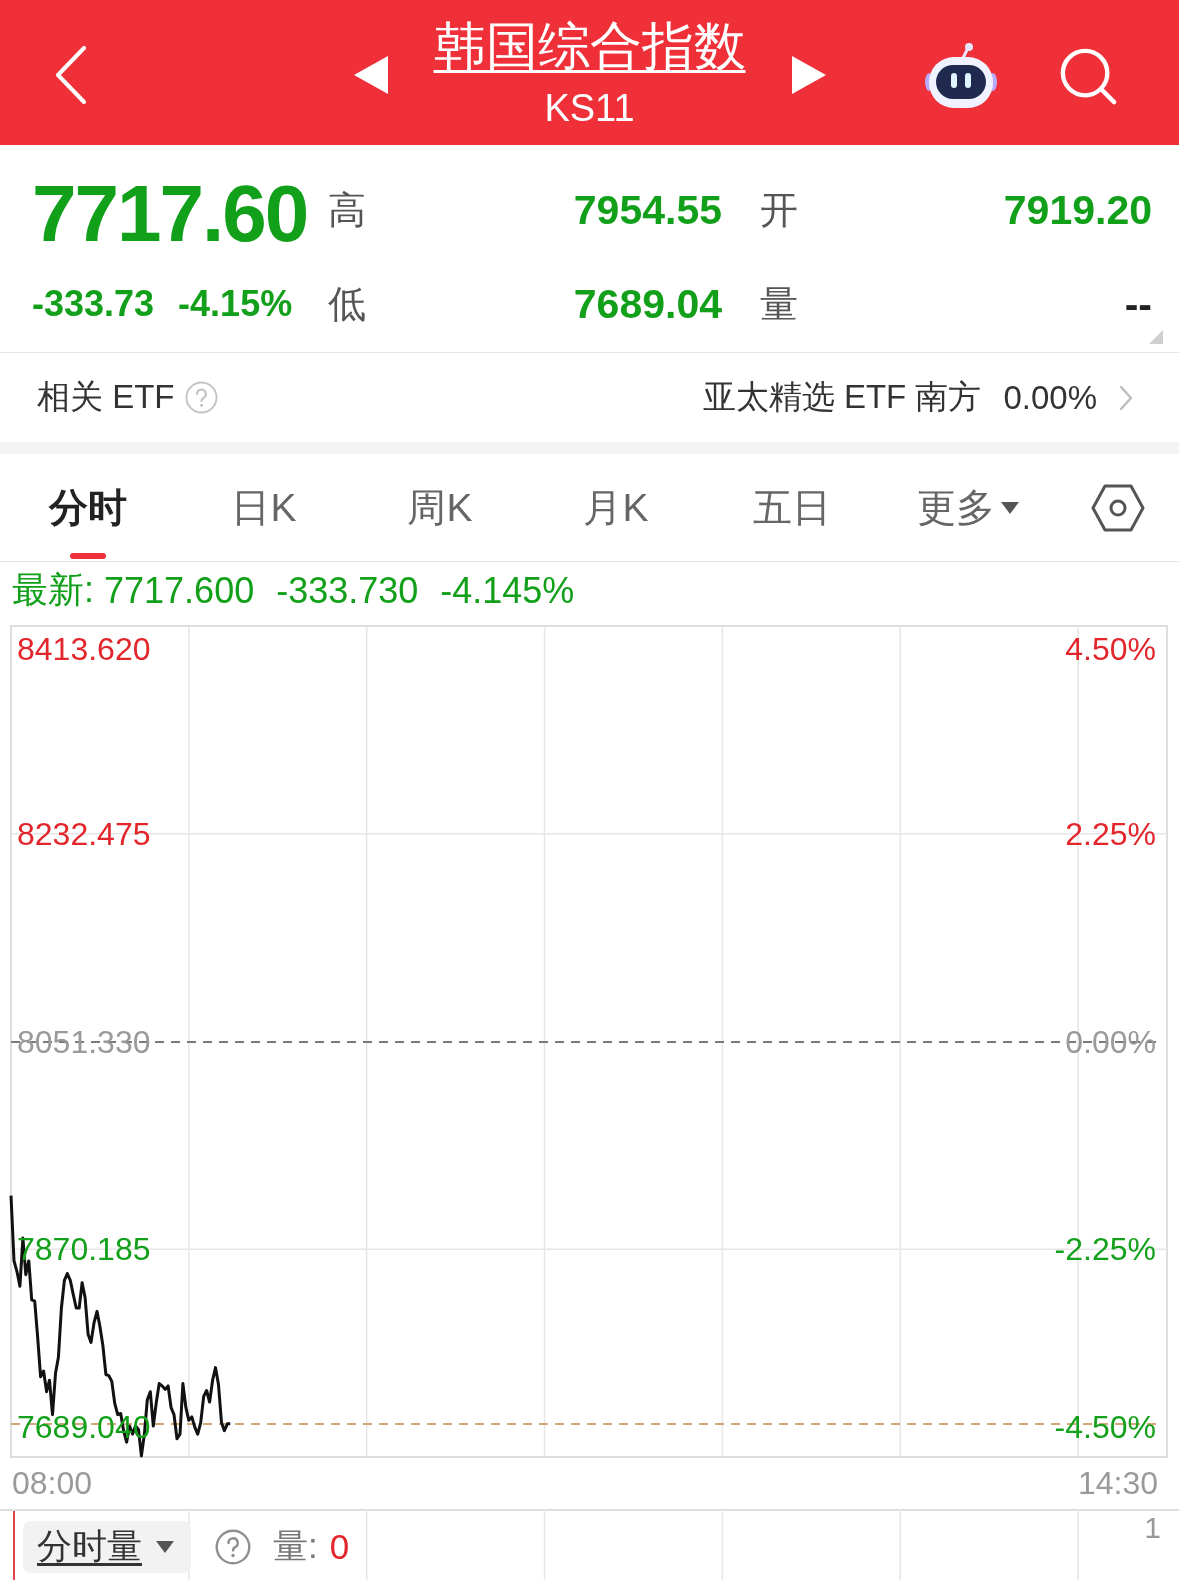 The height and width of the screenshot is (1581, 1179). What do you see at coordinates (1137, 304) in the screenshot?
I see `stat-value: --` at bounding box center [1137, 304].